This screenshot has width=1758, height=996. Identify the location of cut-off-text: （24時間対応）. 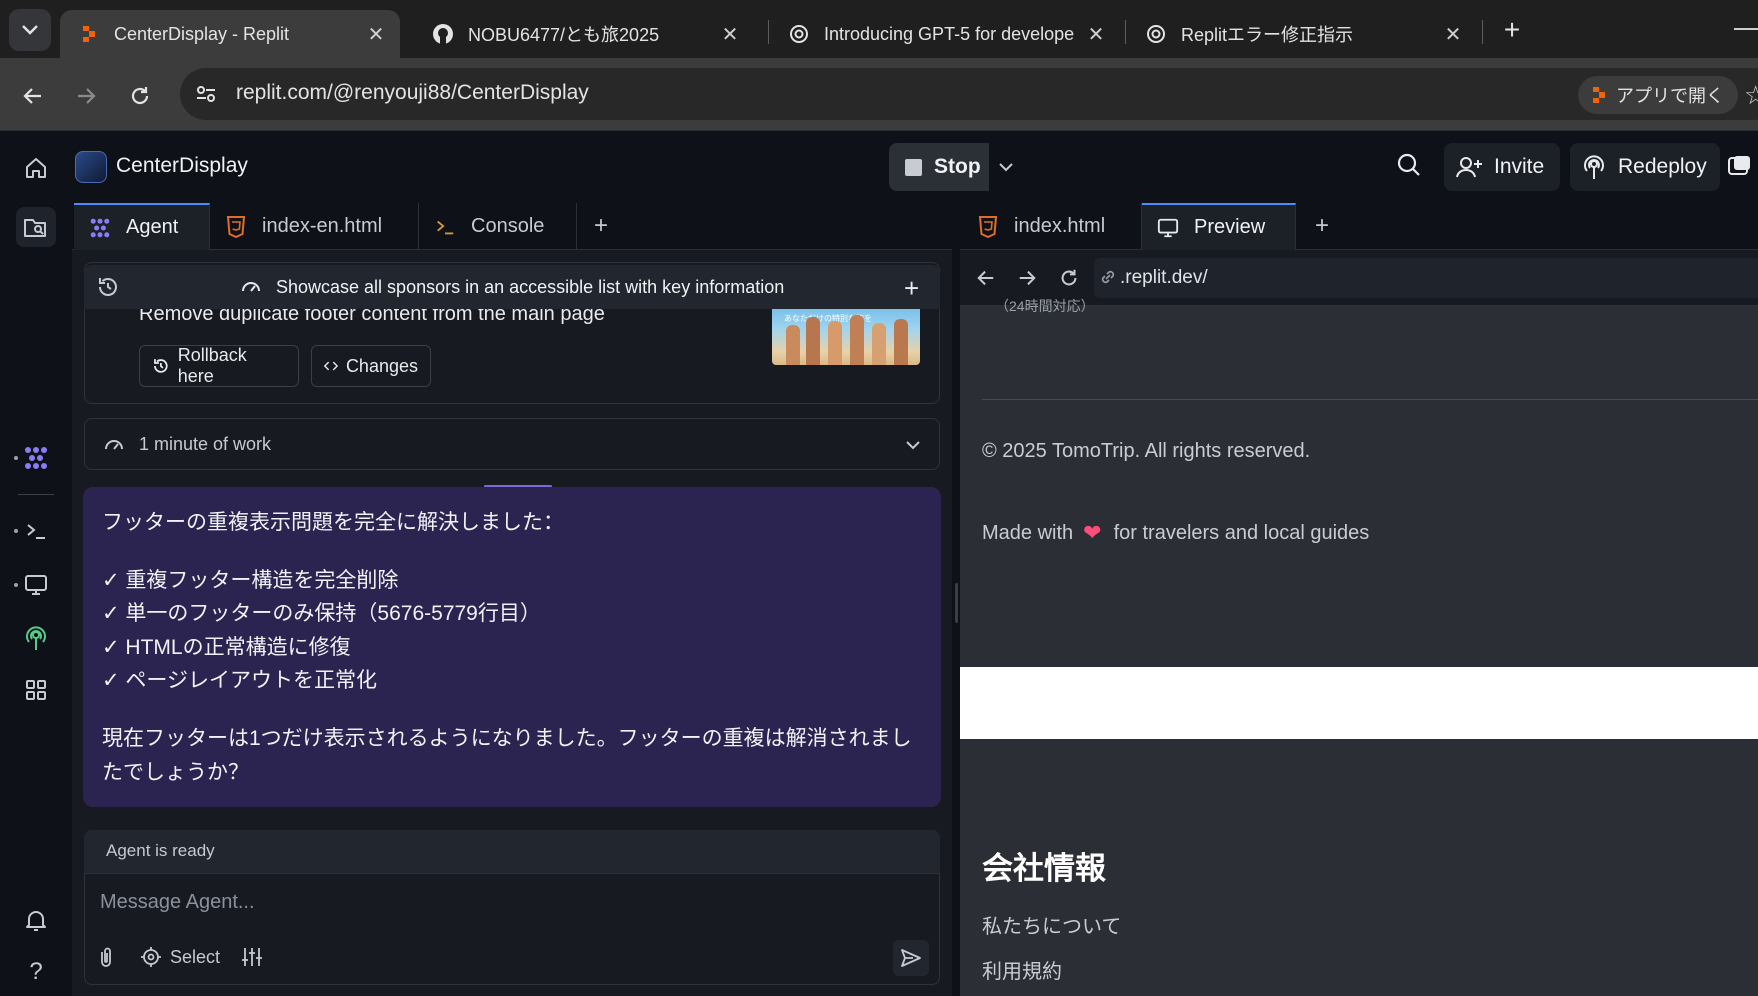
(1045, 306).